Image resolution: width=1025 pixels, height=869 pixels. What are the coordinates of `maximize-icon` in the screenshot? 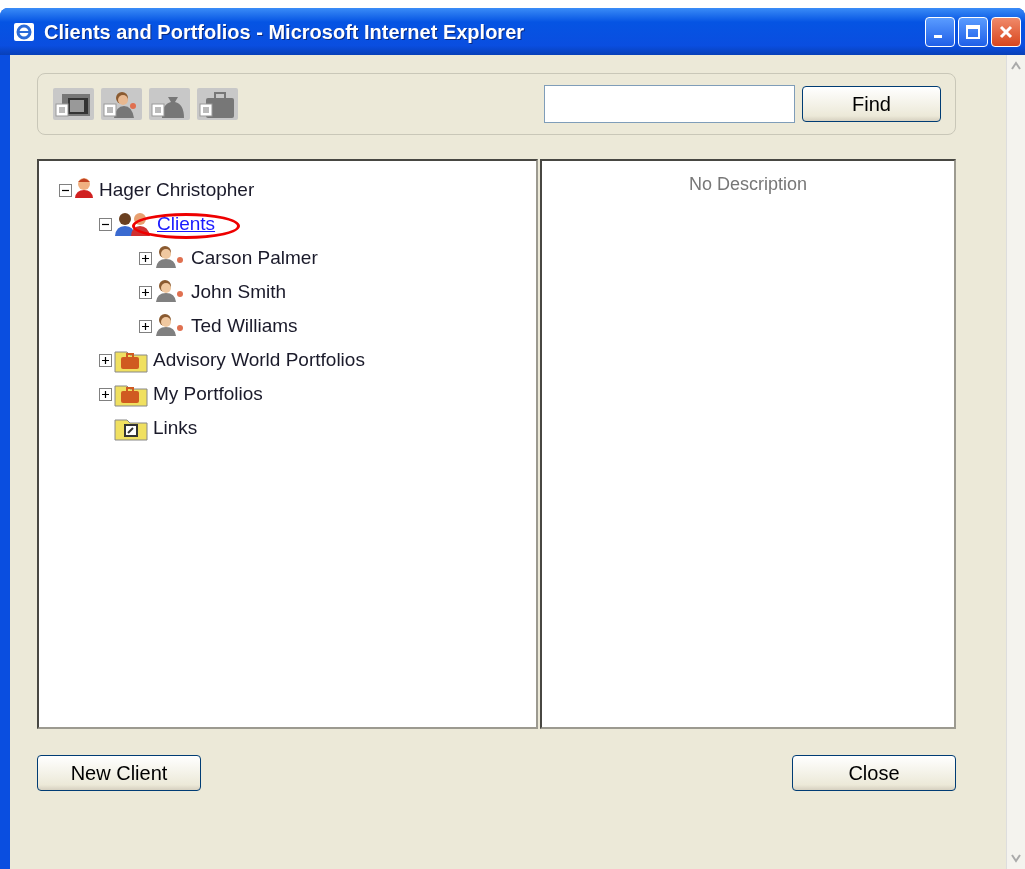 It's located at (973, 31).